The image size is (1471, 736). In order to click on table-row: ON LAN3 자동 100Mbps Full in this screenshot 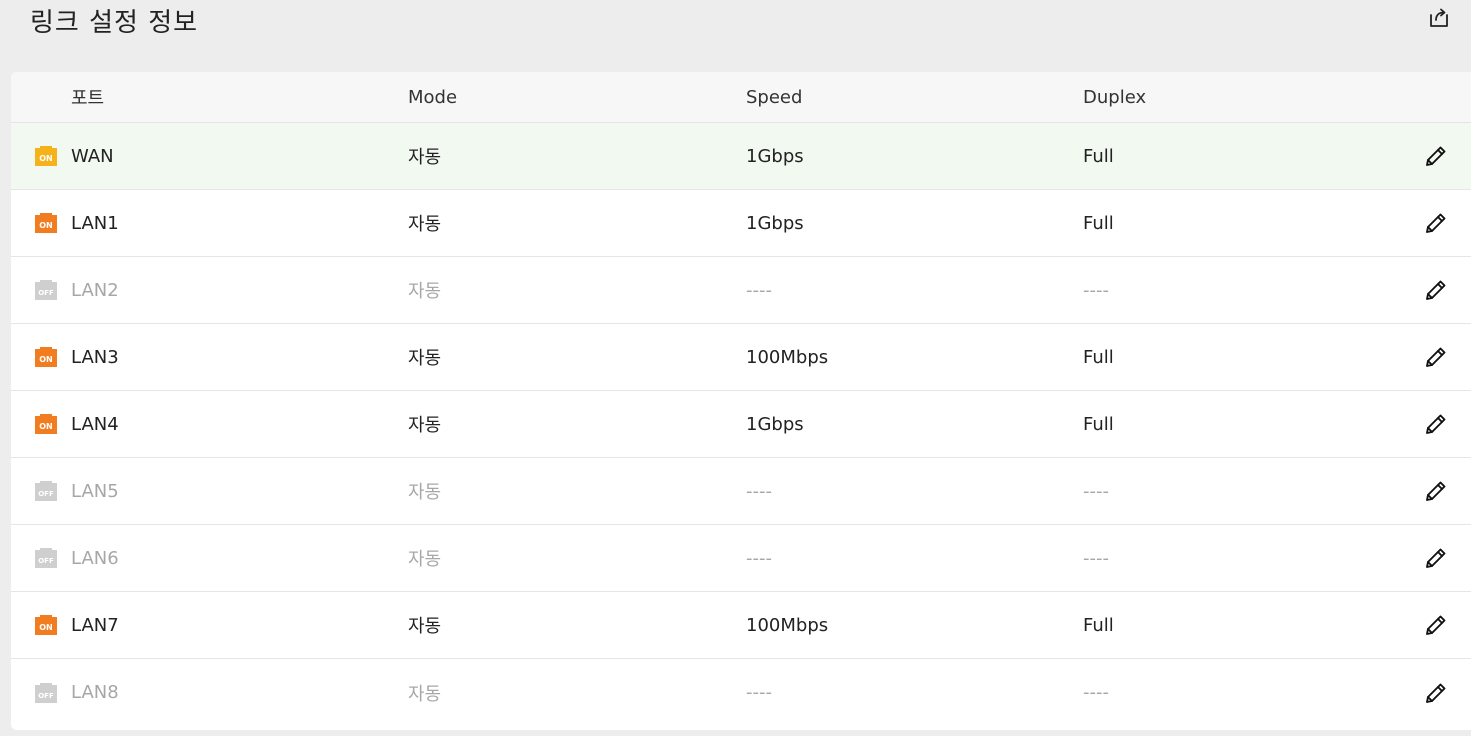, I will do `click(741, 357)`.